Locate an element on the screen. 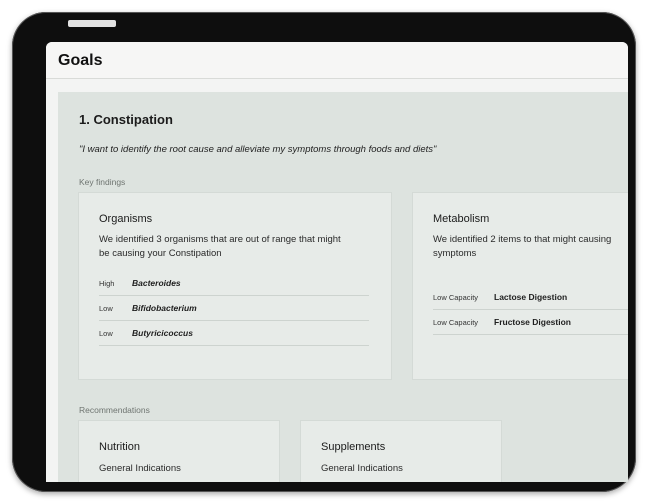 The height and width of the screenshot is (503, 649). organism-row: High Bacteroides is located at coordinates (234, 283).